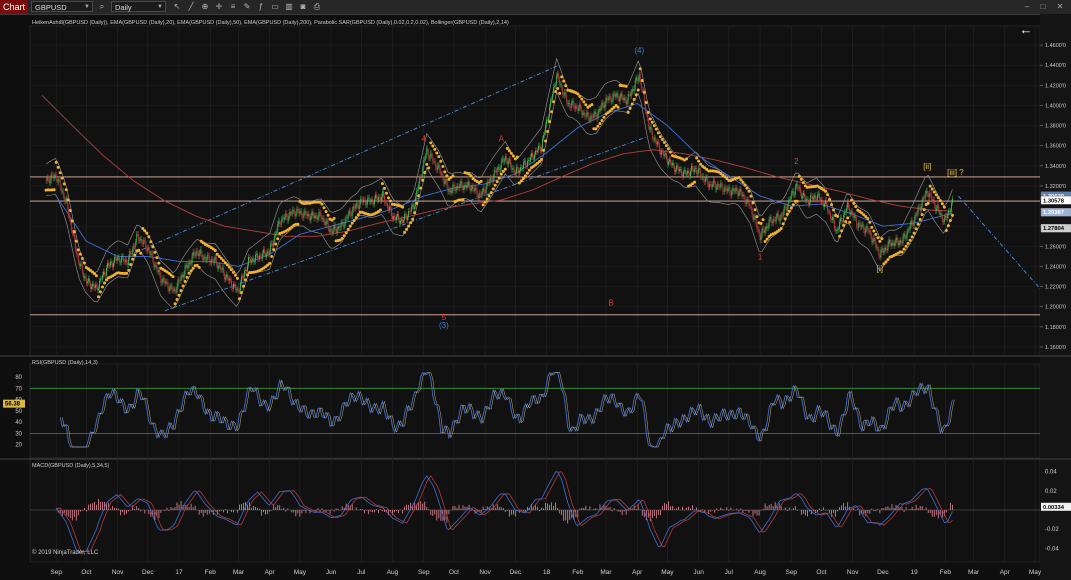 The height and width of the screenshot is (580, 1071). I want to click on wave-label: 4, so click(424, 138).